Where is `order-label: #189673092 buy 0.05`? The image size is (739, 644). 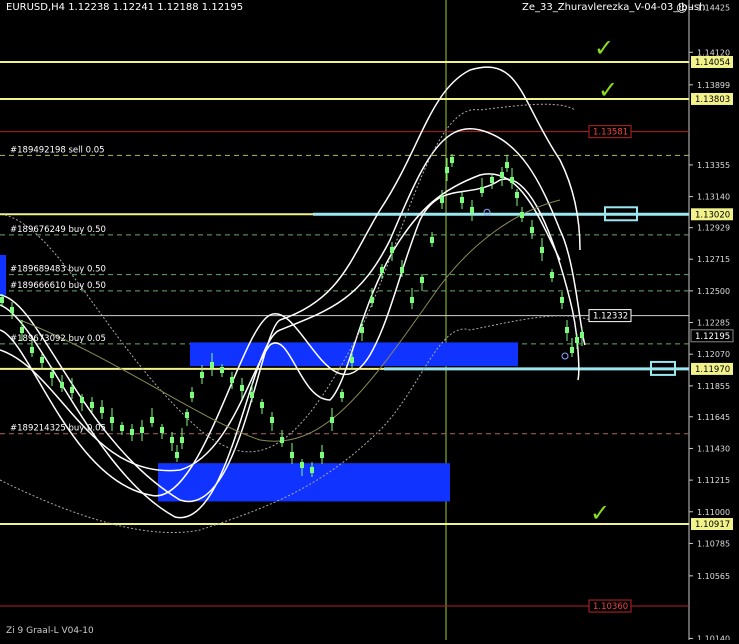
order-label: #189673092 buy 0.05 is located at coordinates (58, 339).